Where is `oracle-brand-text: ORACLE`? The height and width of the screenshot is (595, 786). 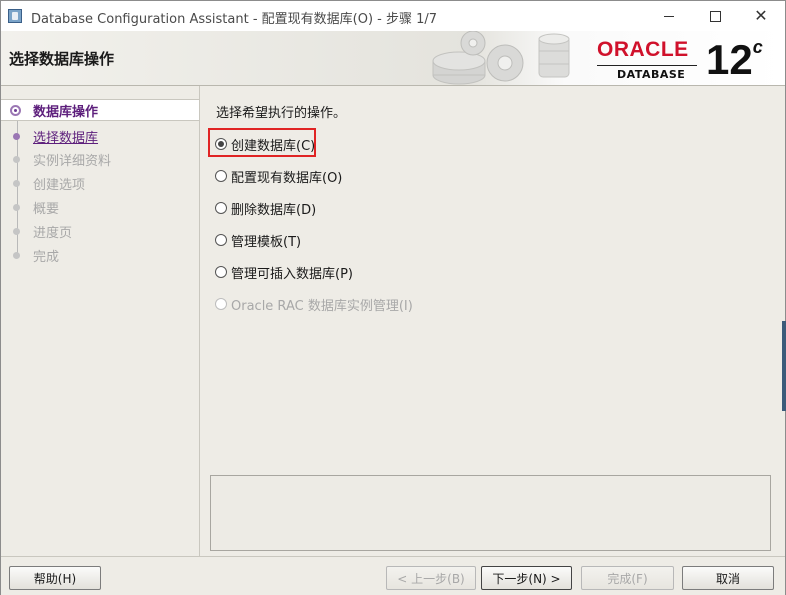 oracle-brand-text: ORACLE is located at coordinates (643, 49).